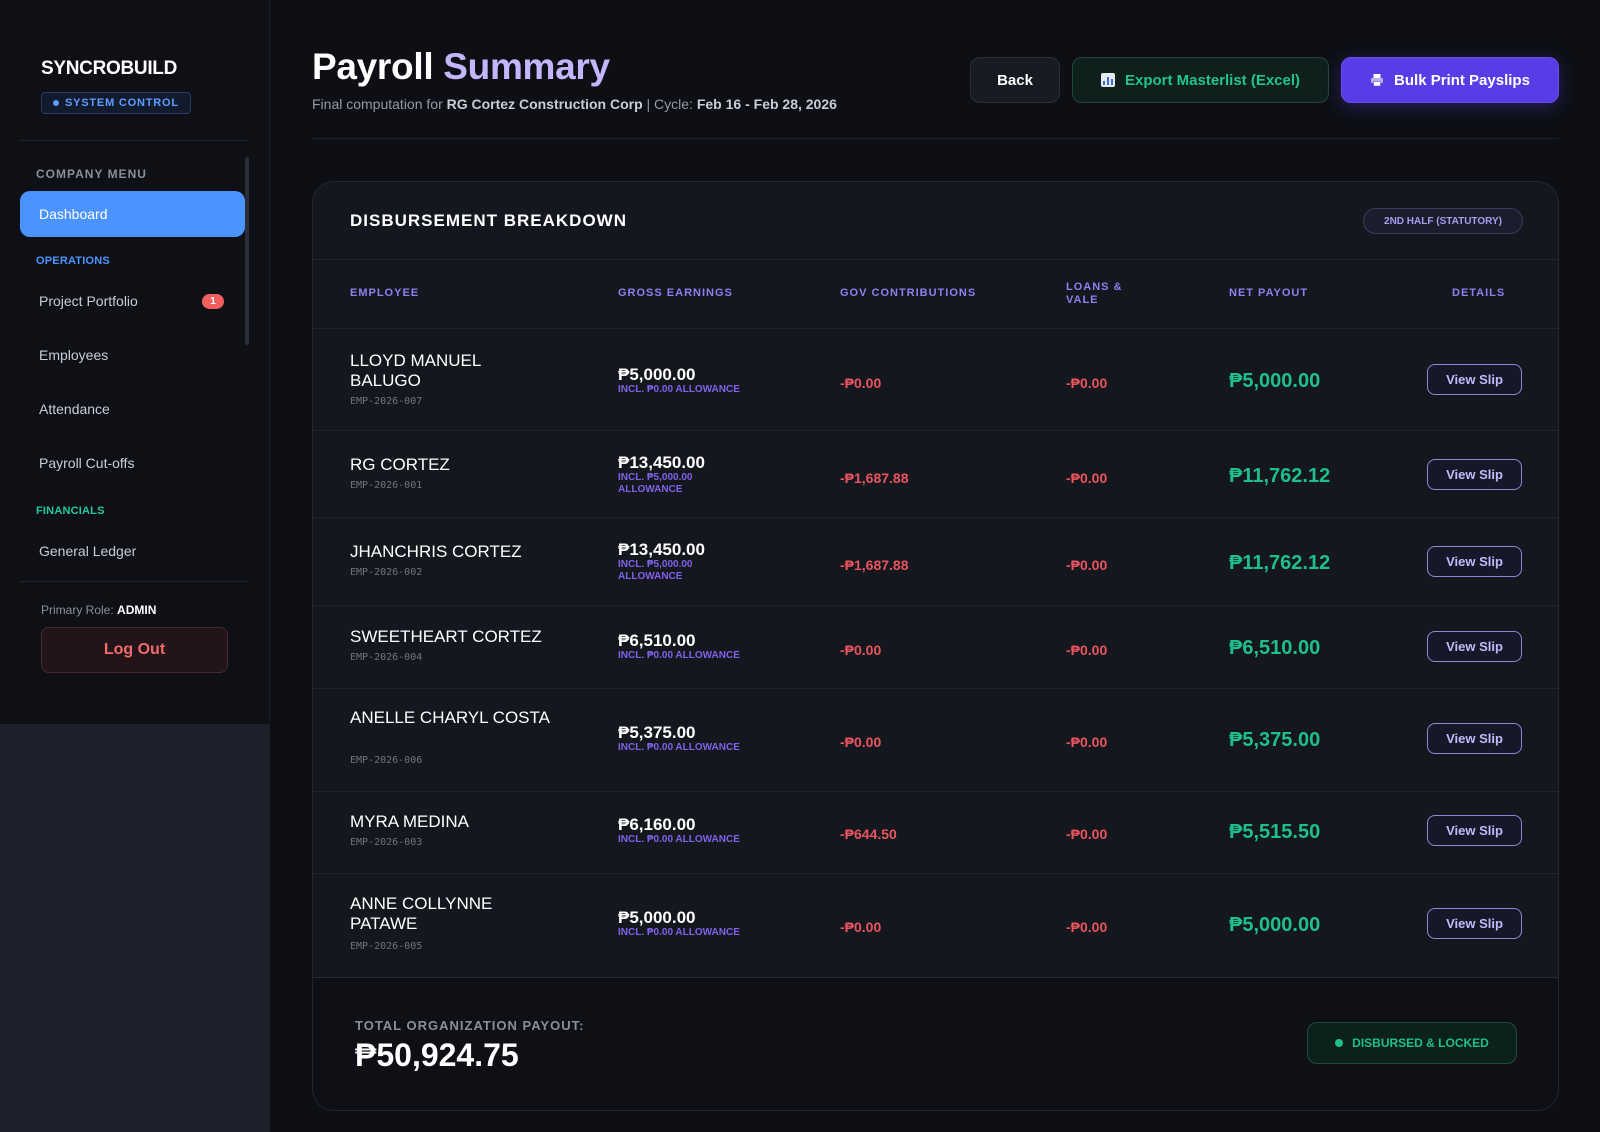  What do you see at coordinates (544, 104) in the screenshot?
I see `company-name: RG Cortez Construction Corp` at bounding box center [544, 104].